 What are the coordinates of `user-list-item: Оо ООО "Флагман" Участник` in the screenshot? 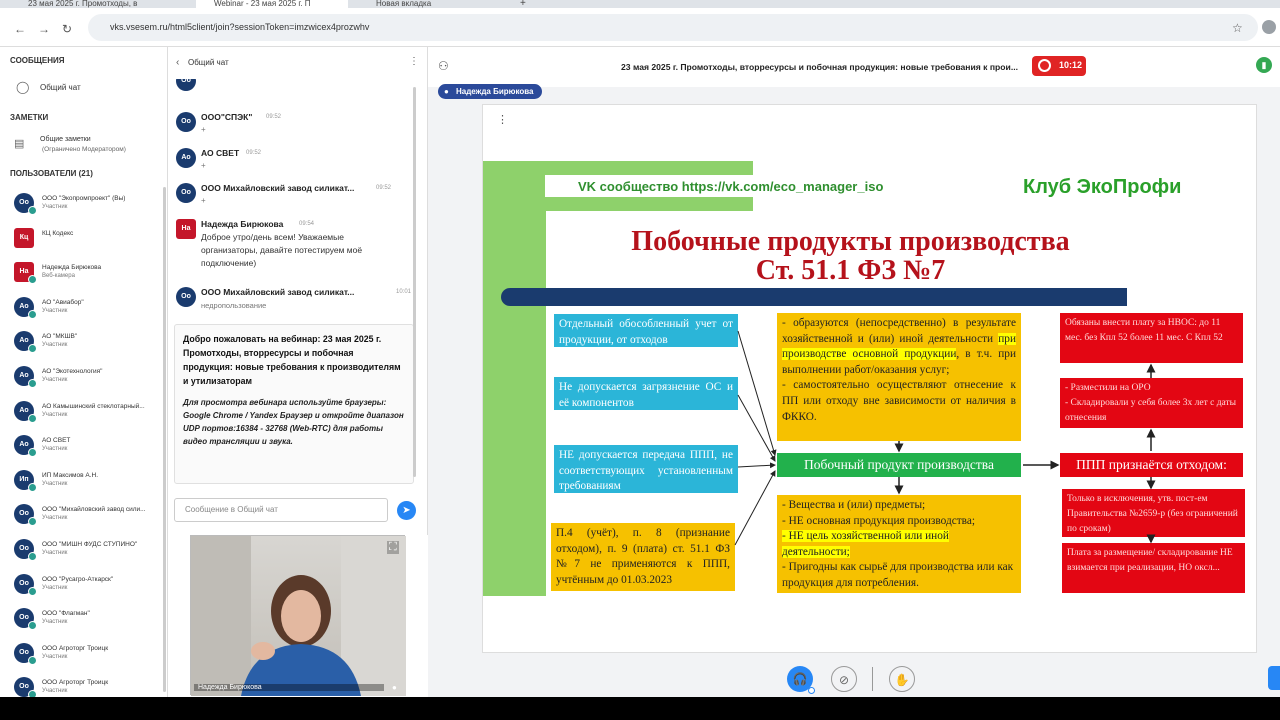 It's located at (88, 625).